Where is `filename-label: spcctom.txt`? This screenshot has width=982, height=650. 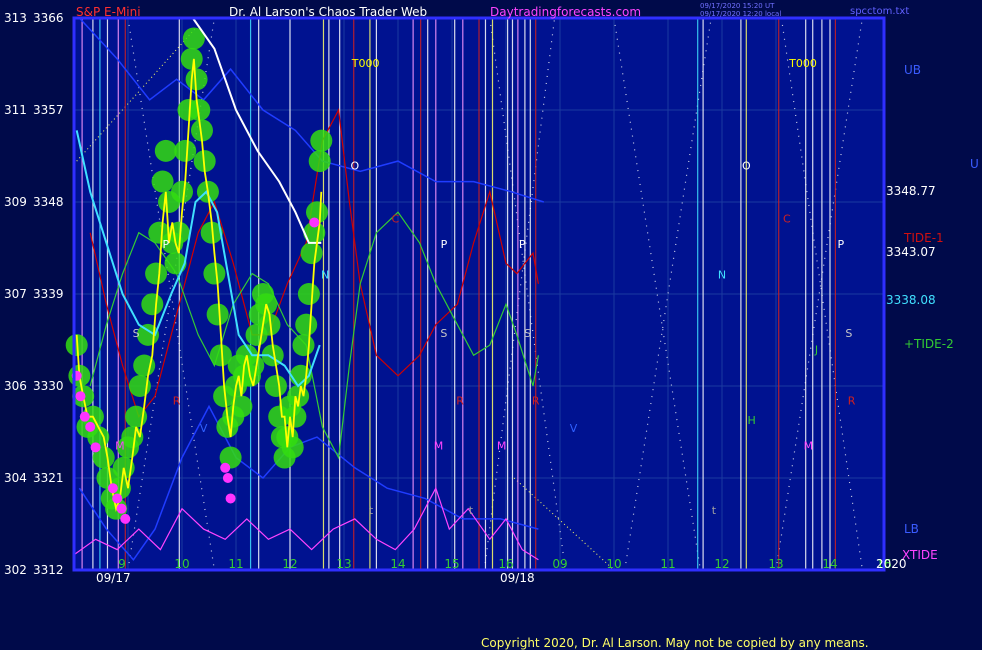 filename-label: spcctom.txt is located at coordinates (879, 11).